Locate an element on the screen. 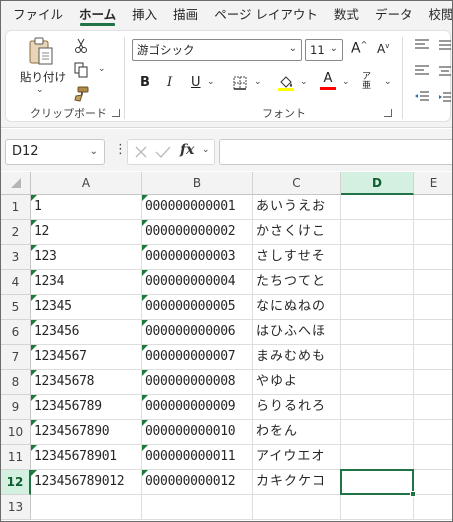 The width and height of the screenshot is (453, 522). cell-a4: 1234 is located at coordinates (86, 282).